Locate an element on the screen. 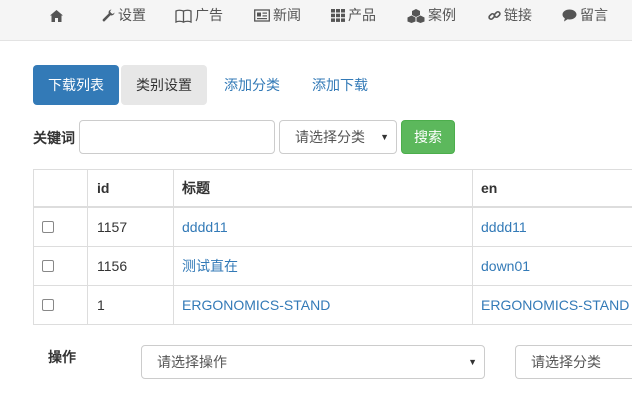 The height and width of the screenshot is (397, 632). category-select-value: 请选择分类 is located at coordinates (330, 137).